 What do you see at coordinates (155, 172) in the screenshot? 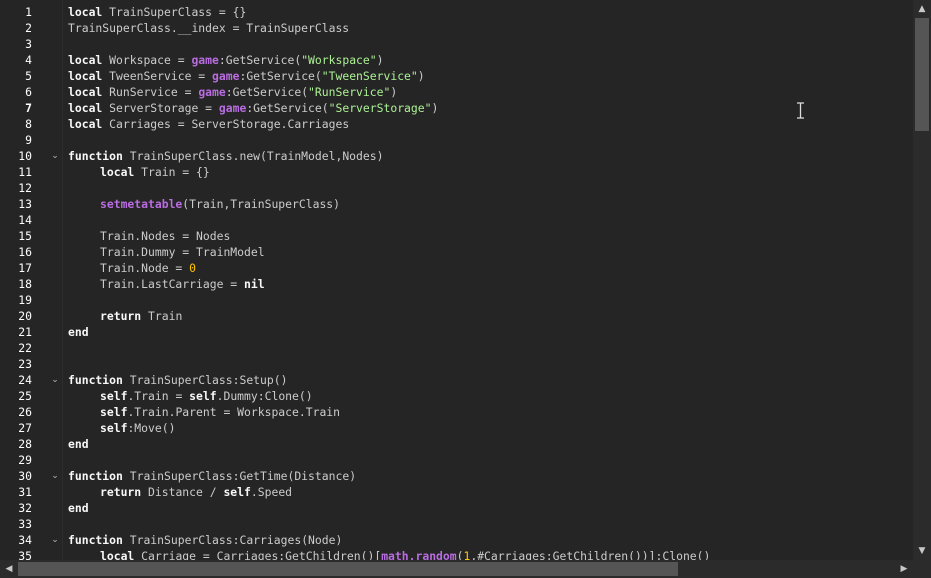
I see `code-text: local Train = {}` at bounding box center [155, 172].